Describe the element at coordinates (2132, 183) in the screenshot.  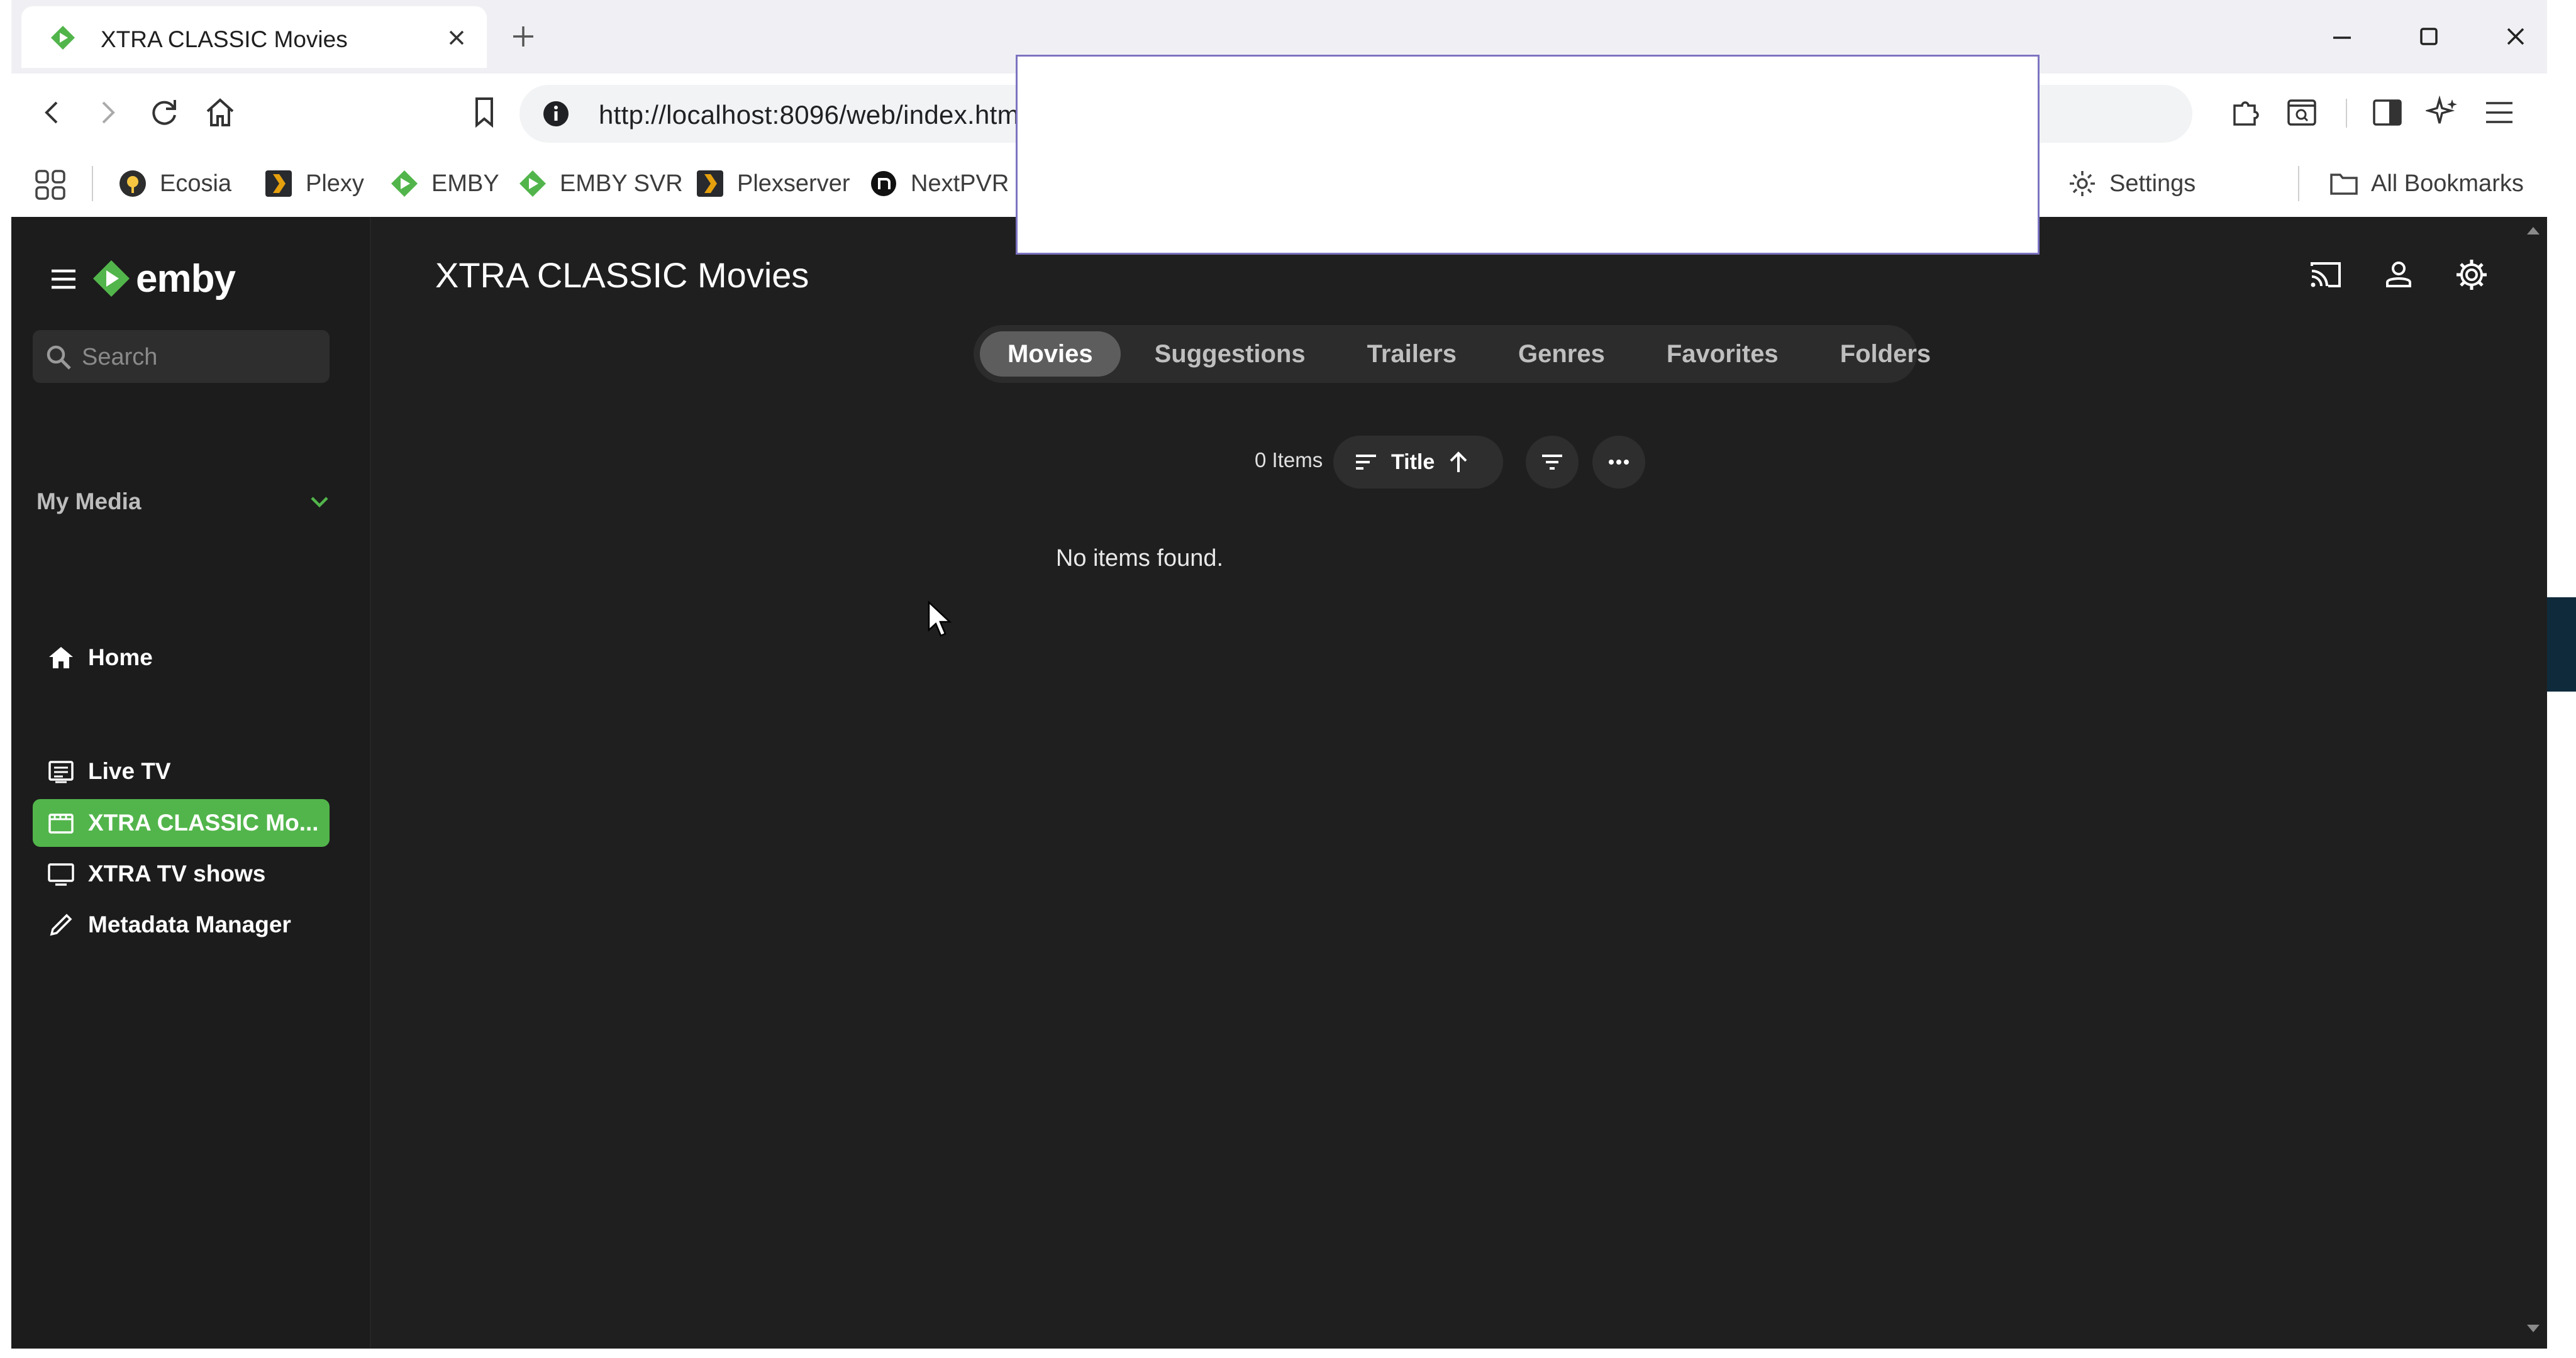
I see `bookmark-settings: Settings` at that location.